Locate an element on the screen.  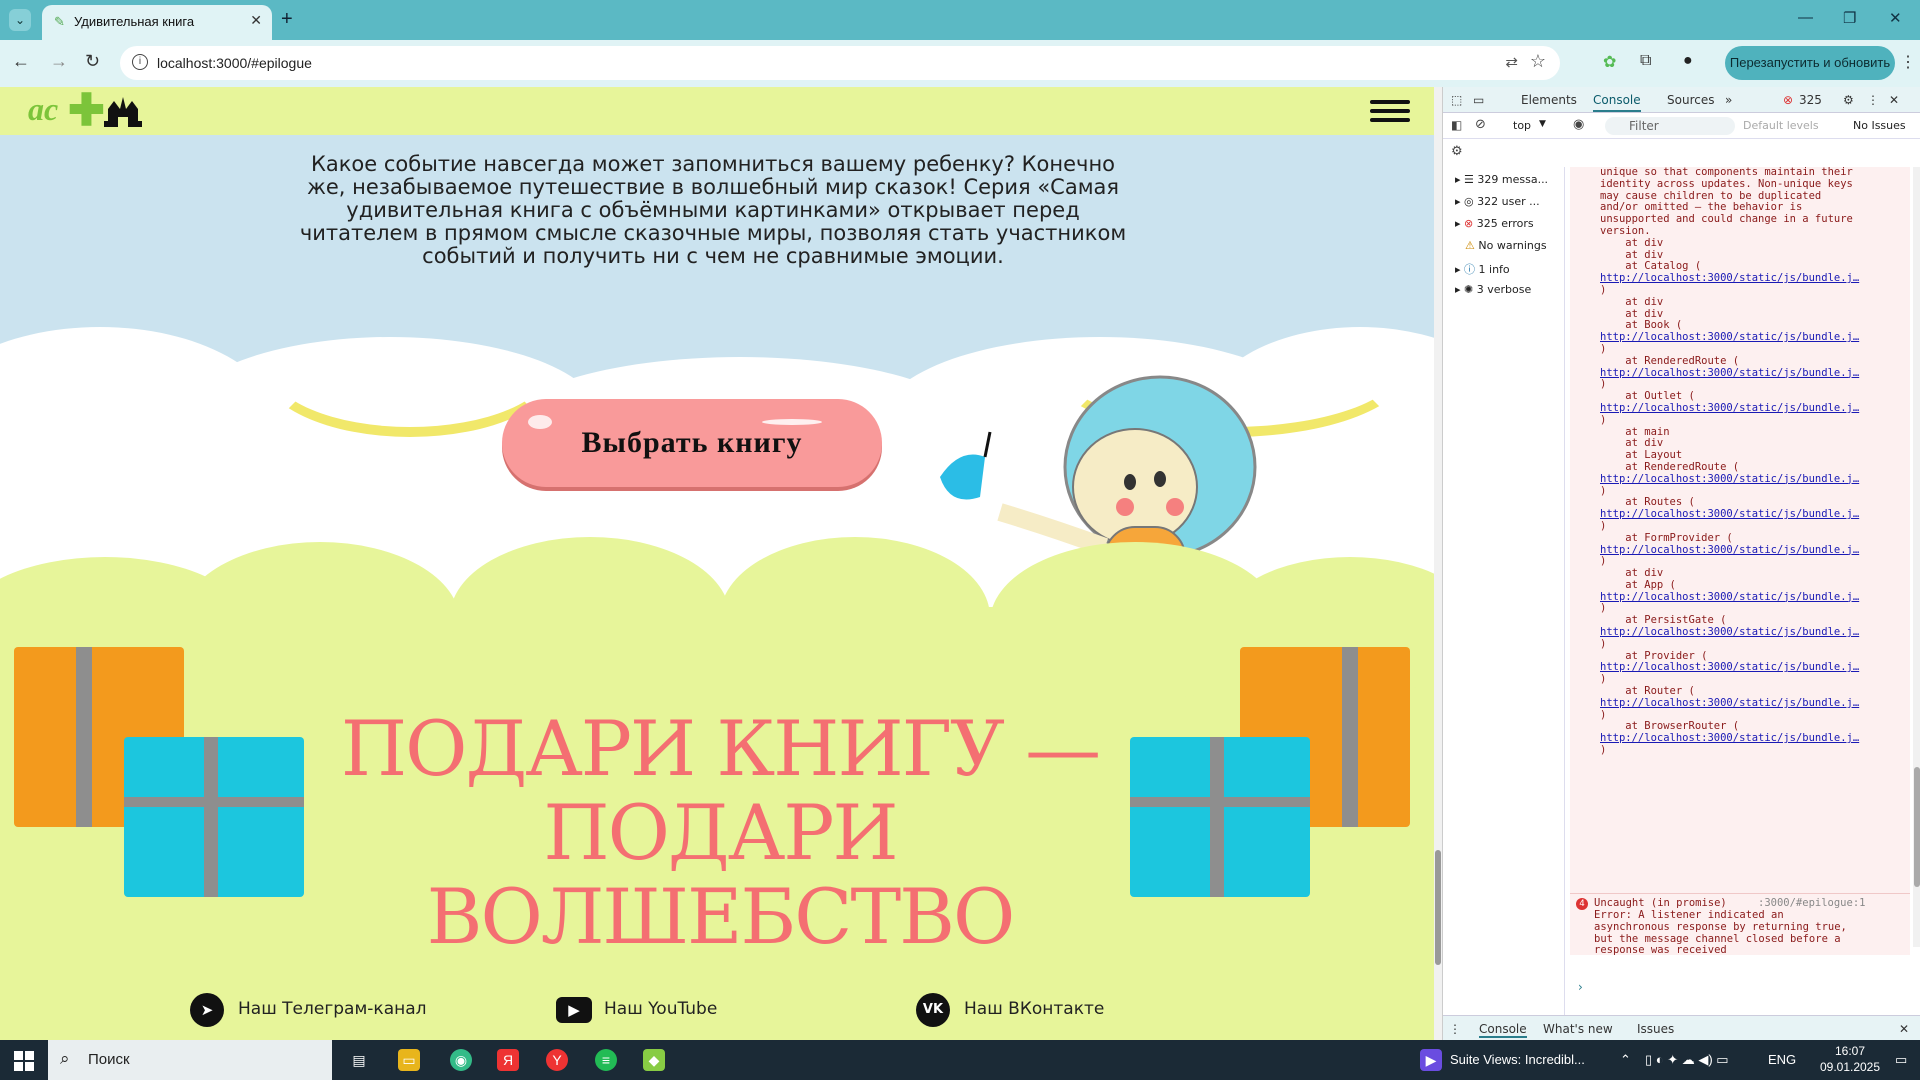
reload-icon: ↻ is located at coordinates (92, 61).